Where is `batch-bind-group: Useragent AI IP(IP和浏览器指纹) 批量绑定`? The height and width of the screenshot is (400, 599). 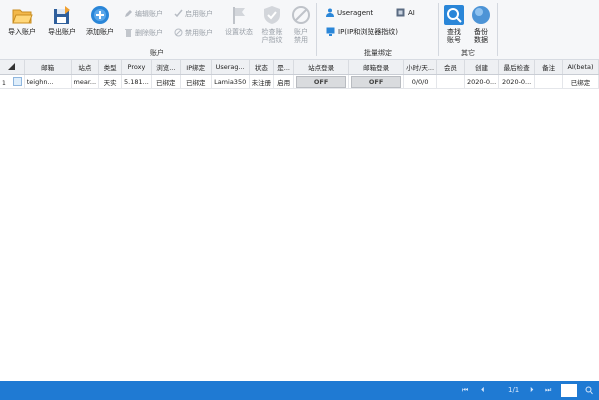 batch-bind-group: Useragent AI IP(IP和浏览器指纹) 批量绑定 is located at coordinates (378, 29).